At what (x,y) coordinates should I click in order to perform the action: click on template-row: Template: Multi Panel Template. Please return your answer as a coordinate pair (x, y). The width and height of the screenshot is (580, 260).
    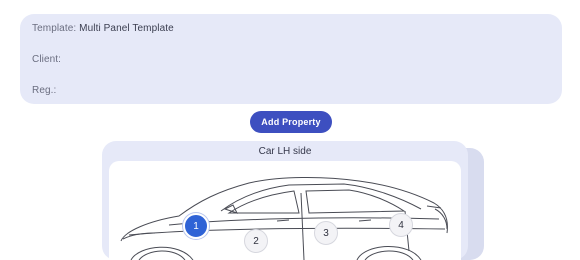
    Looking at the image, I should click on (103, 28).